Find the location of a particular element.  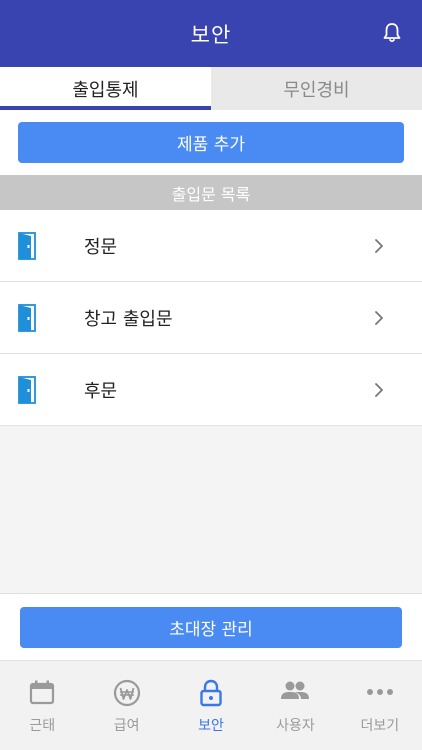

door-name: 후문 is located at coordinates (101, 391).